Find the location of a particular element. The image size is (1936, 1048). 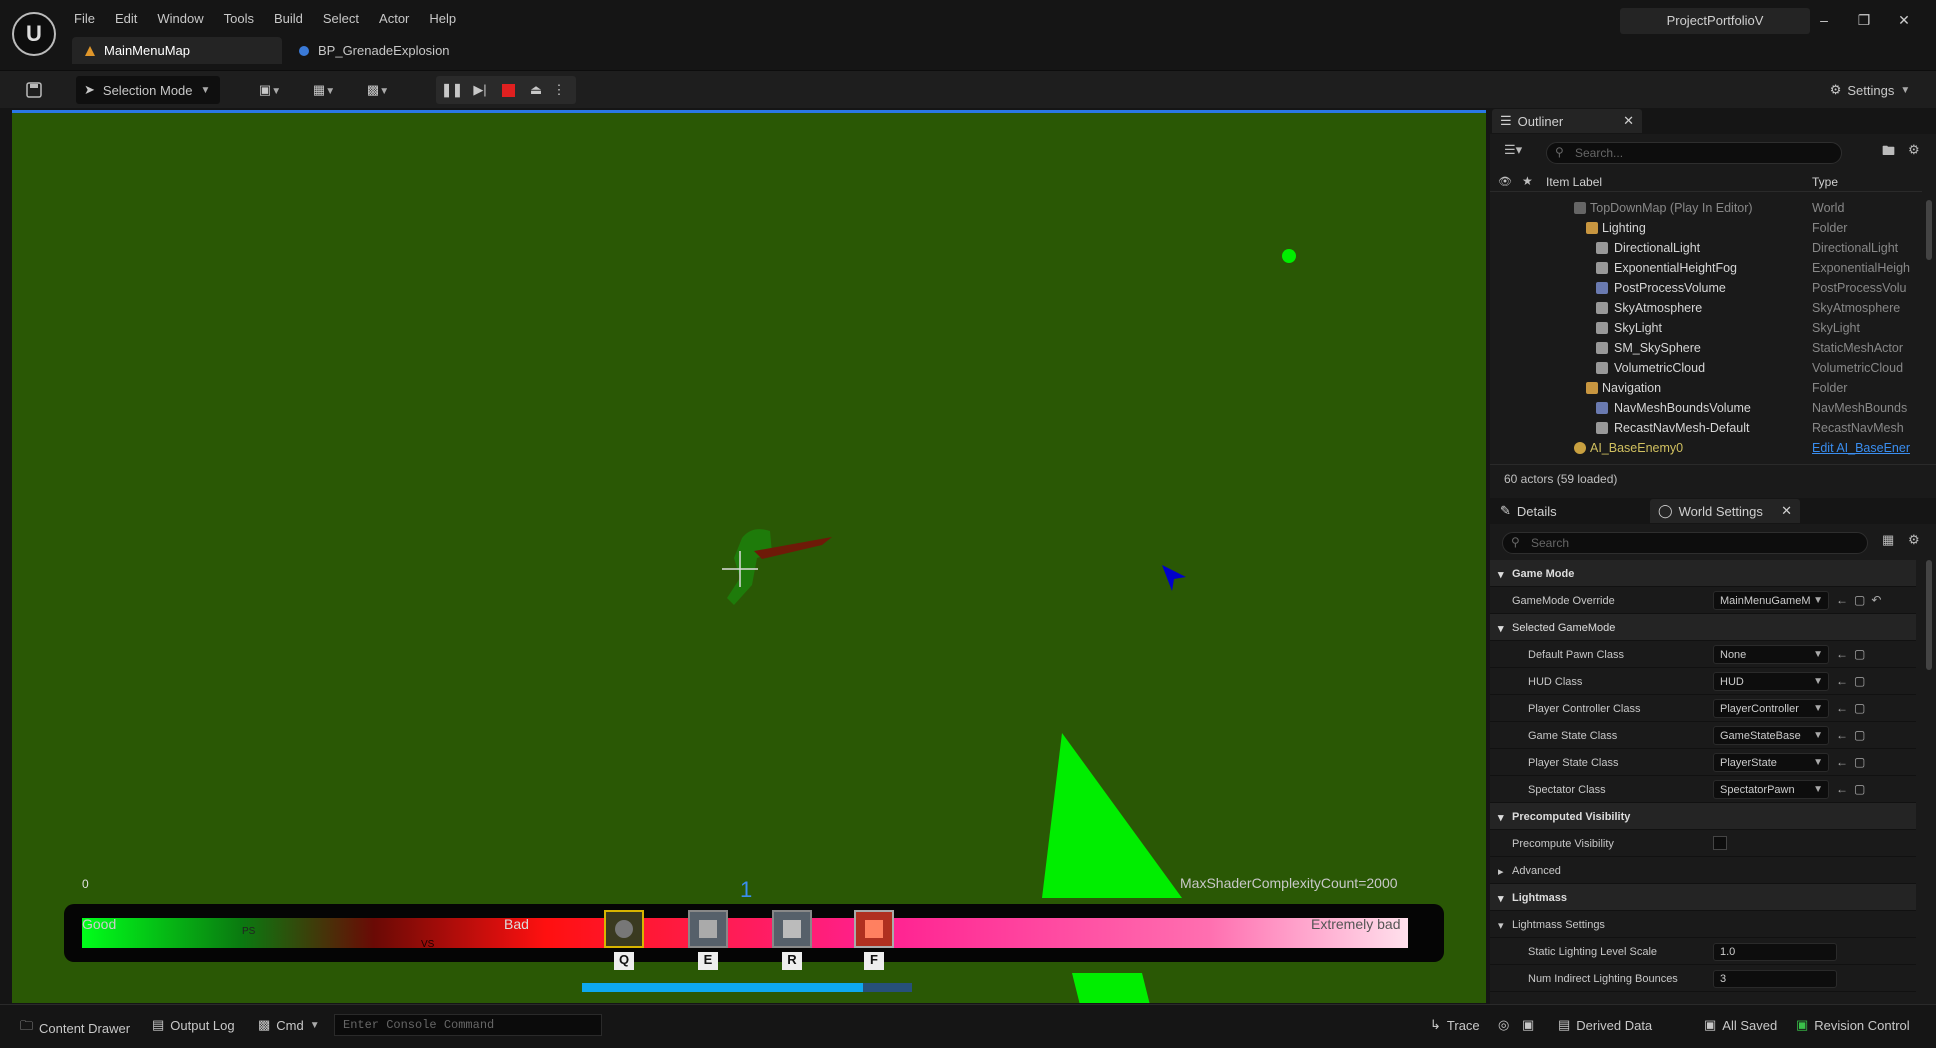

menu-actor: Actor is located at coordinates (394, 18).